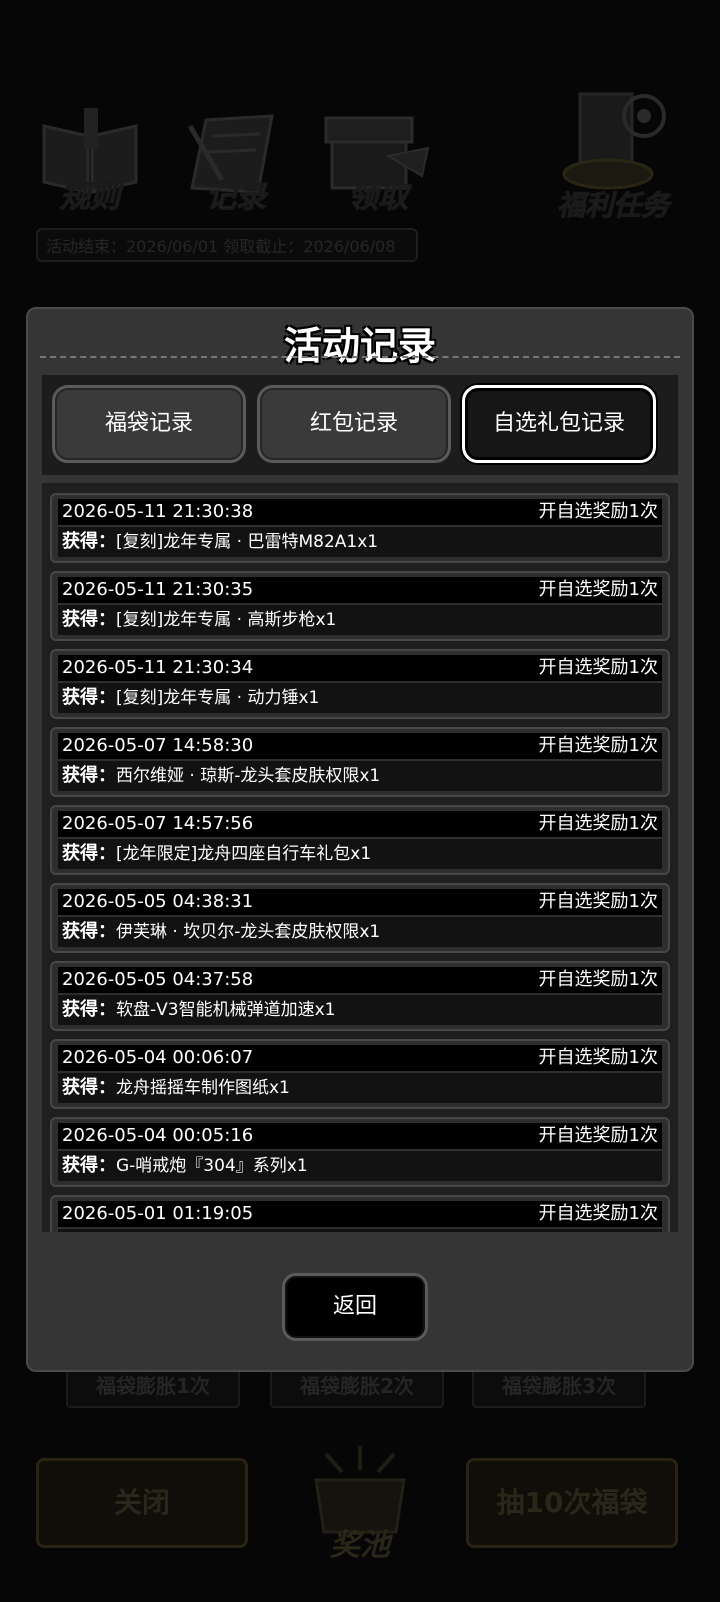  I want to click on reward-item: 龙舟摇摇车制作图纸x1, so click(203, 1088).